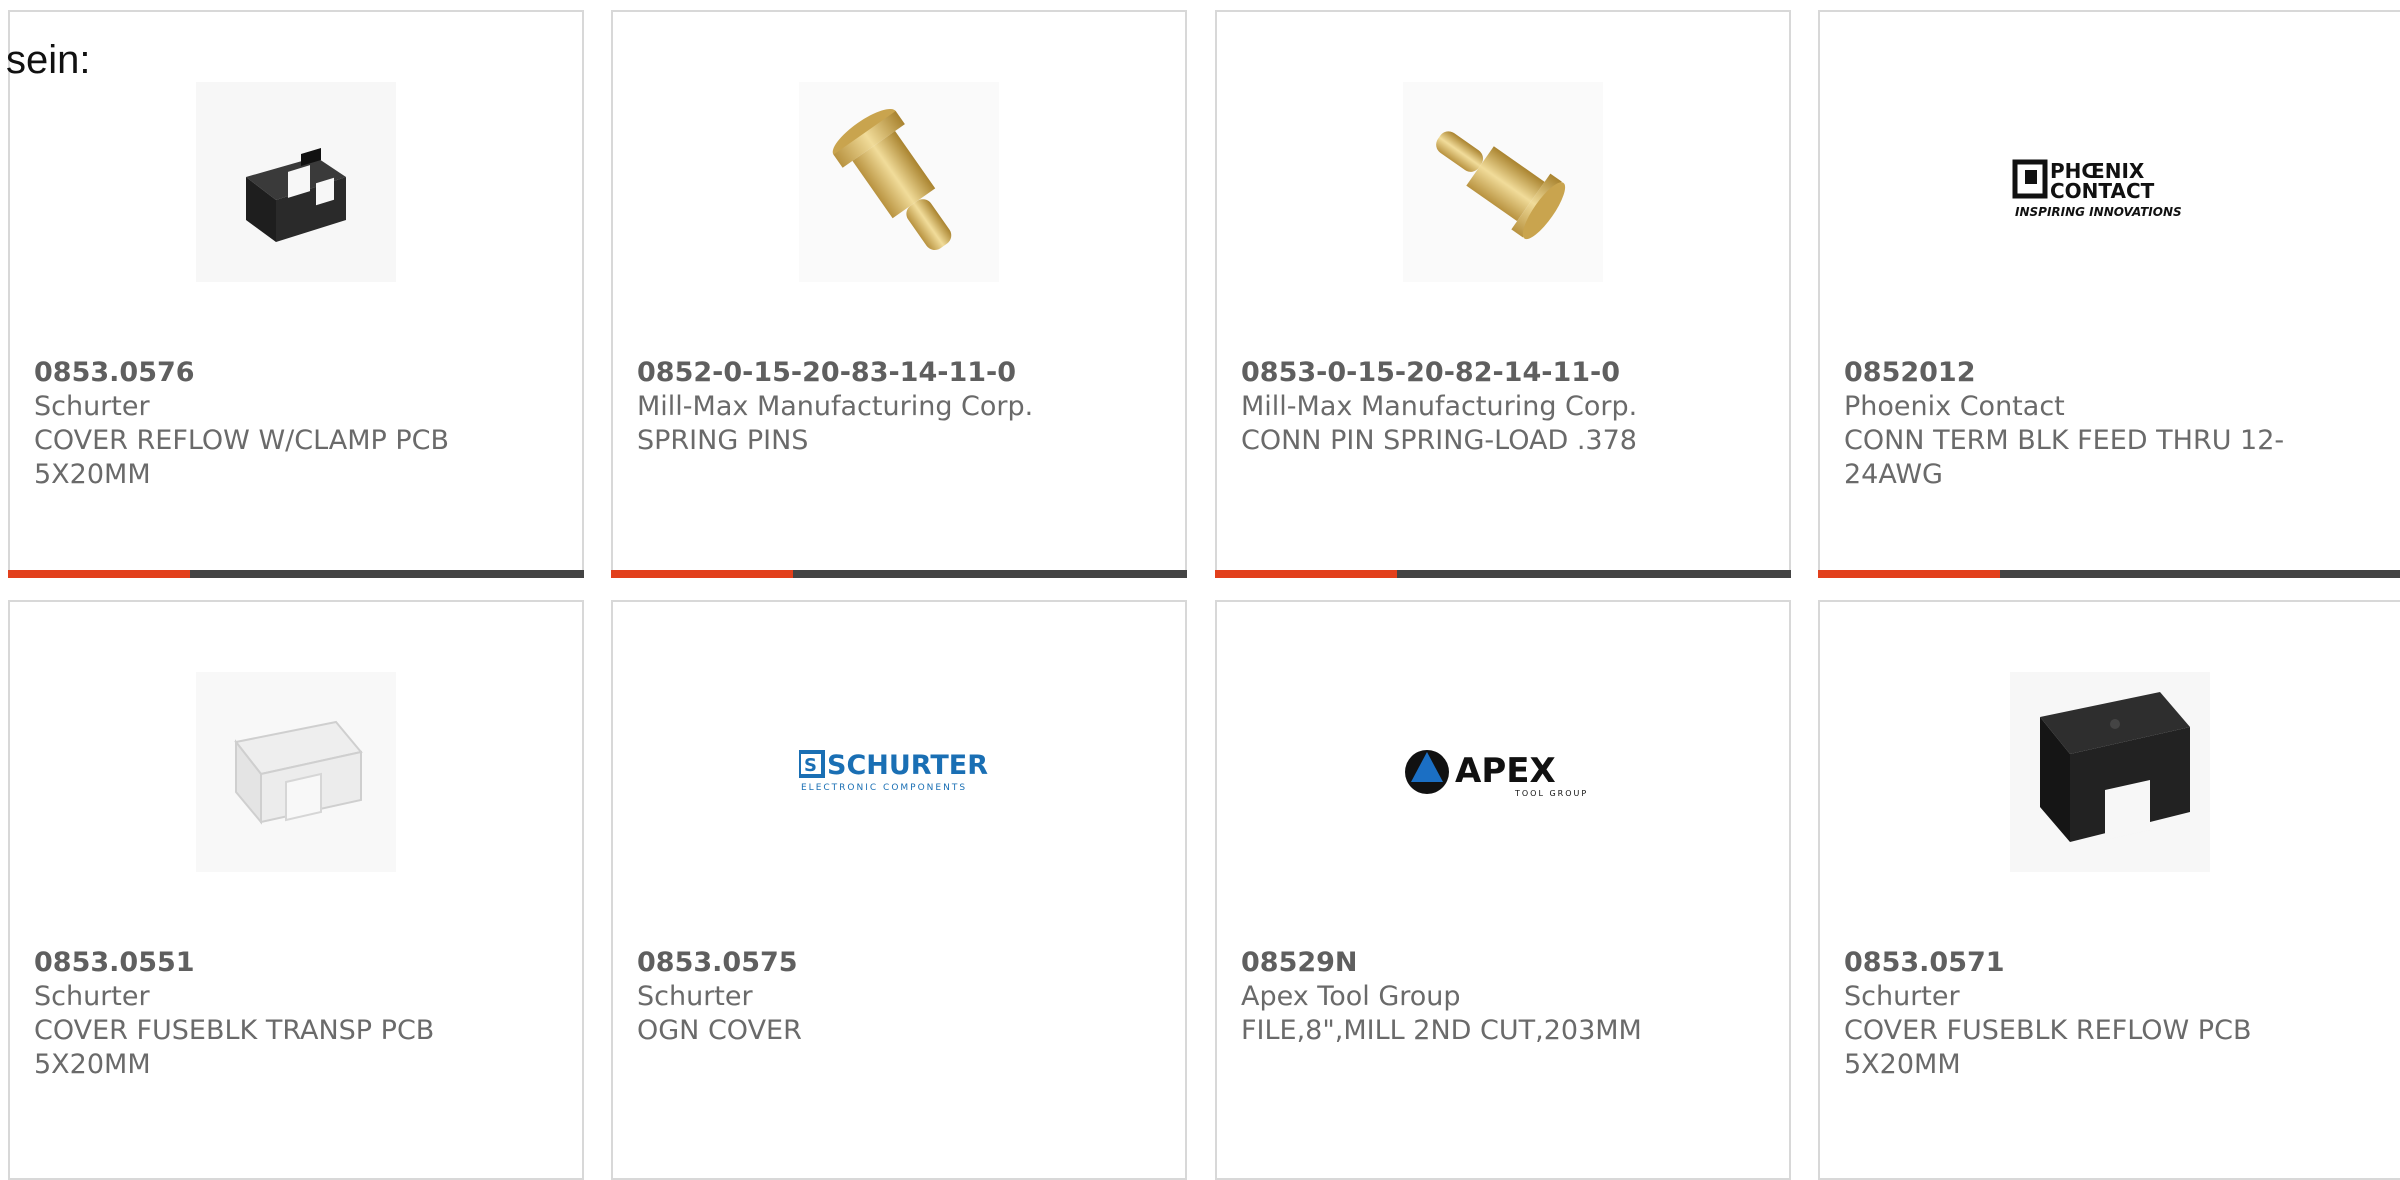  I want to click on description: CONN TERM BLK FEED THRU 12-24AWG, so click(2064, 457).